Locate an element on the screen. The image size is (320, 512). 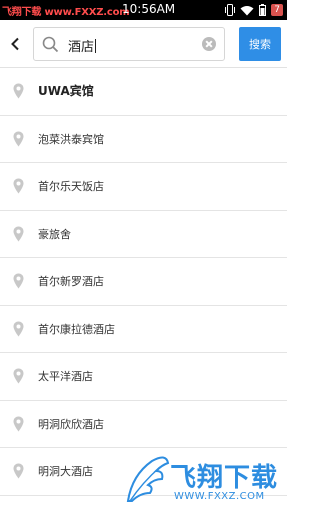
list-item-label: 明洞大酒店 is located at coordinates (65, 471).